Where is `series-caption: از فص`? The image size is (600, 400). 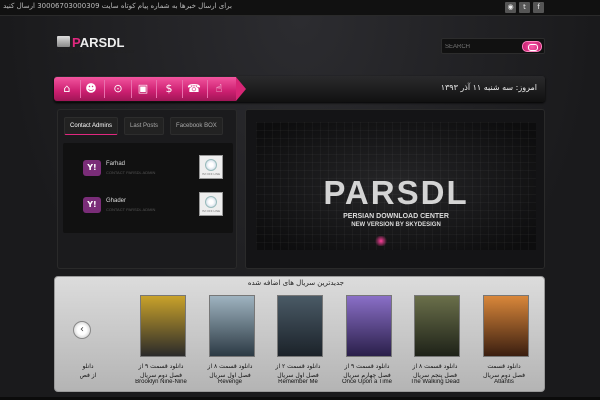 series-caption: از فص is located at coordinates (88, 375).